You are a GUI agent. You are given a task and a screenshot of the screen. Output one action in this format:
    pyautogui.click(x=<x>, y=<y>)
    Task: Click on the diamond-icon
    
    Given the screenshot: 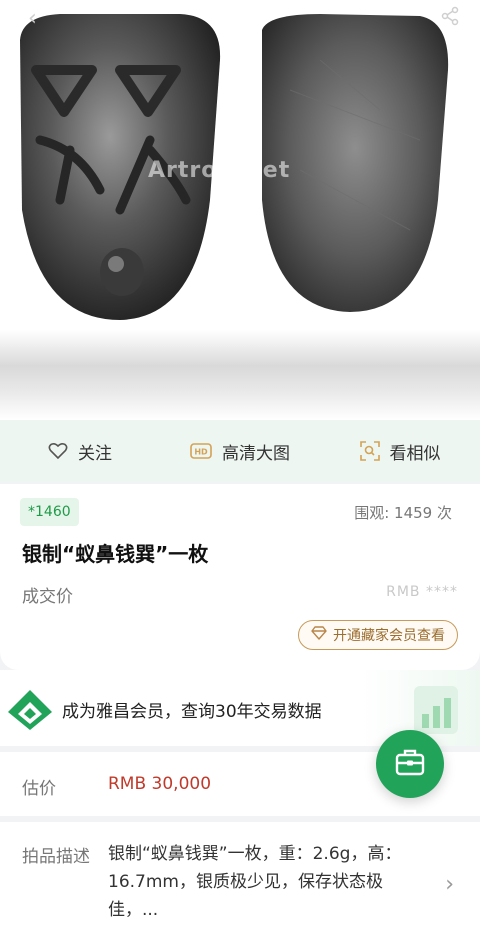 What is the action you would take?
    pyautogui.click(x=319, y=635)
    